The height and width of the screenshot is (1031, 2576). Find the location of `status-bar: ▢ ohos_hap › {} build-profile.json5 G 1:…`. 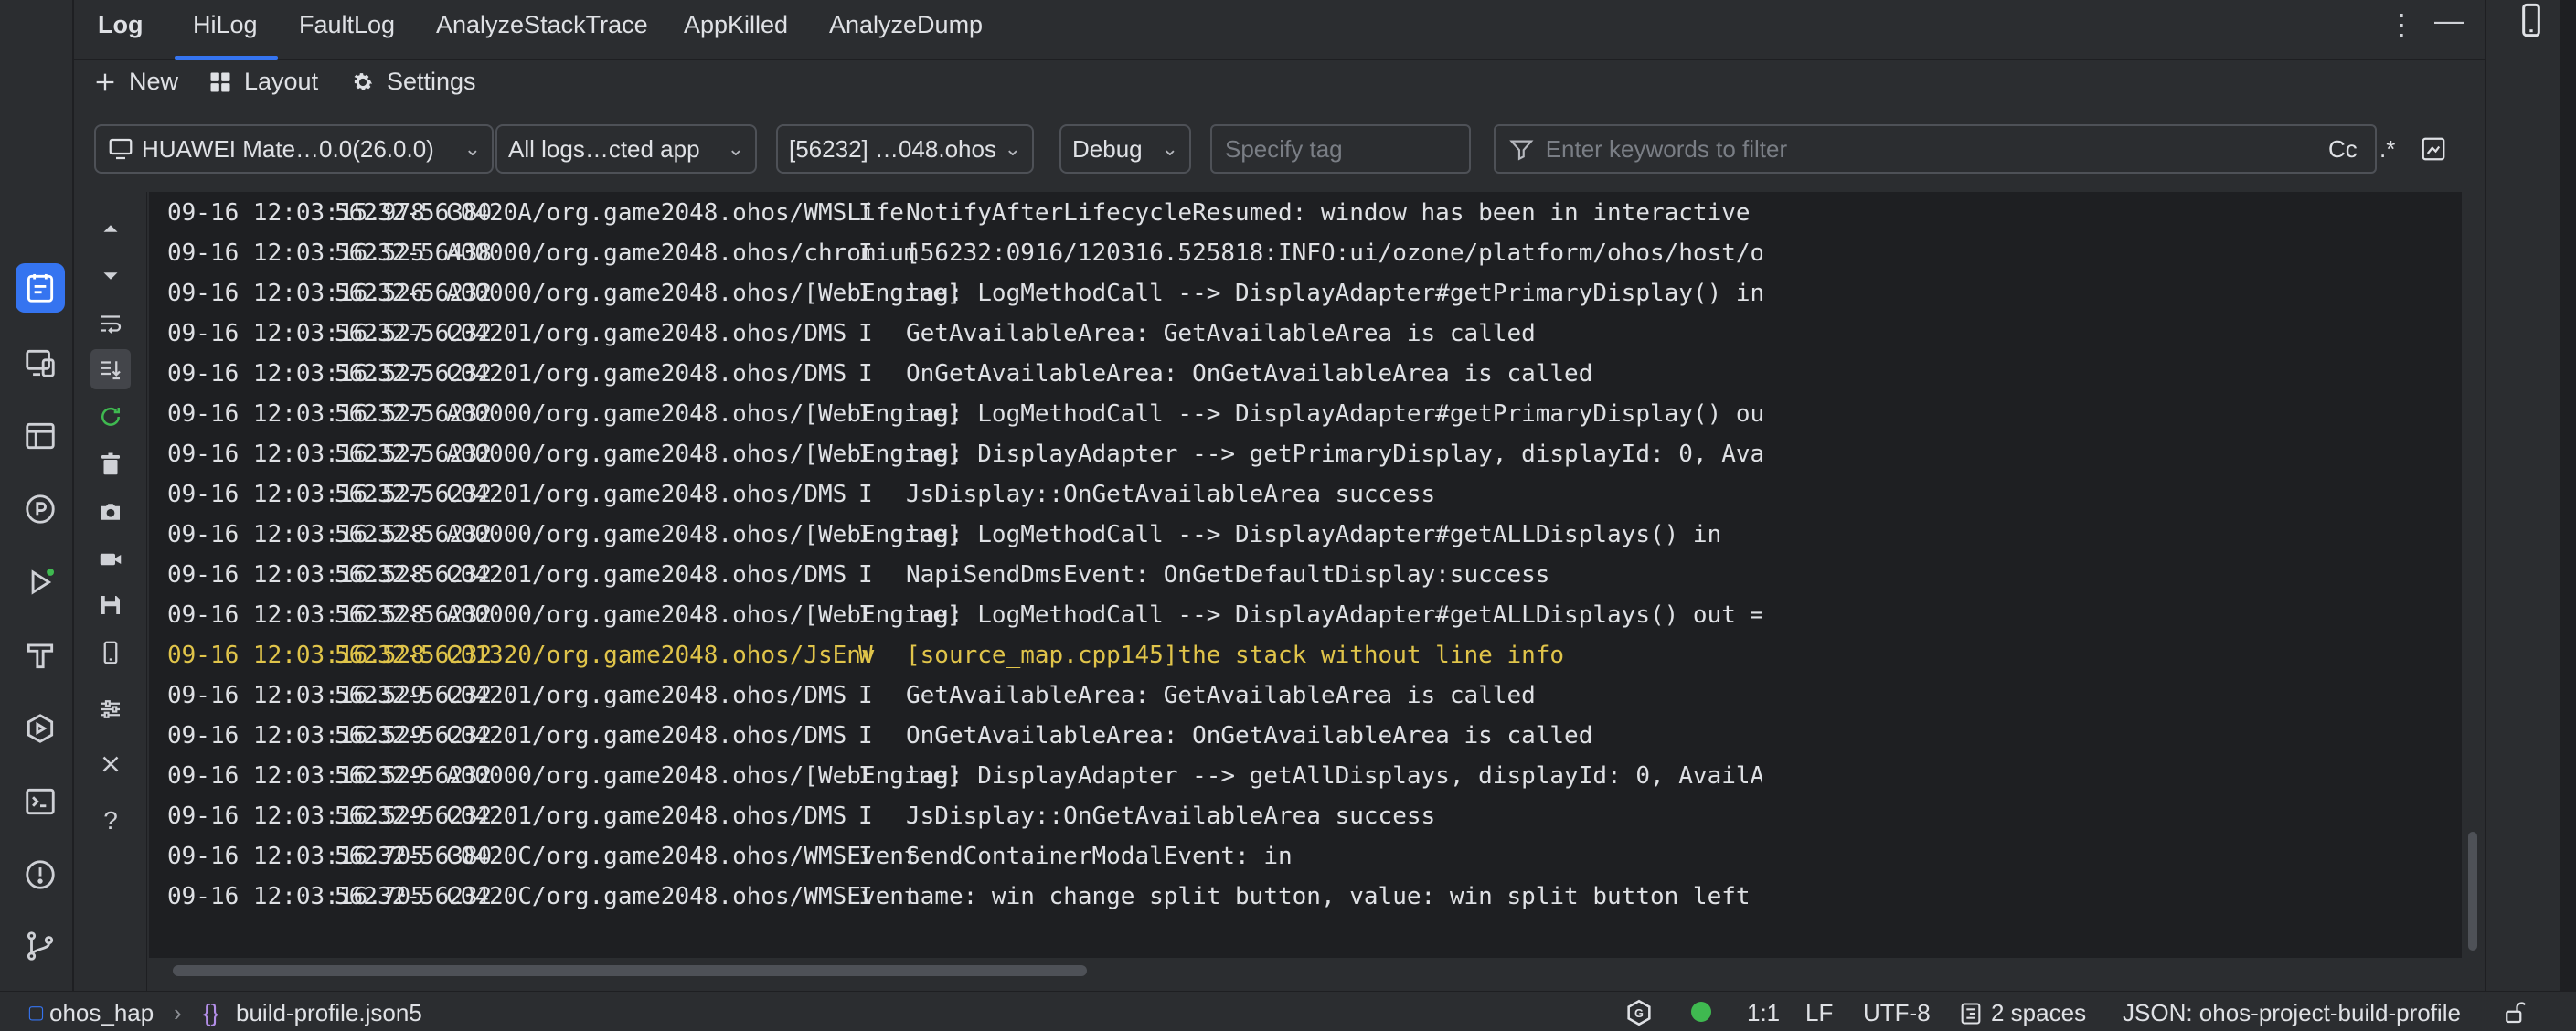

status-bar: ▢ ohos_hap › {} build-profile.json5 G 1:… is located at coordinates (1288, 1011).